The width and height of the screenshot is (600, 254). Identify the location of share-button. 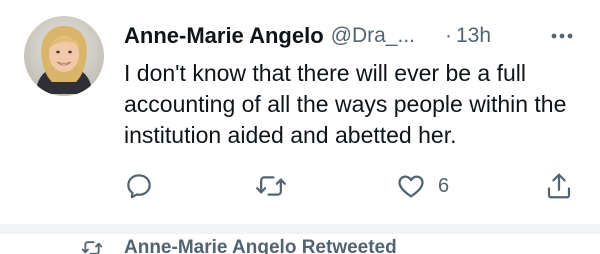
(559, 186).